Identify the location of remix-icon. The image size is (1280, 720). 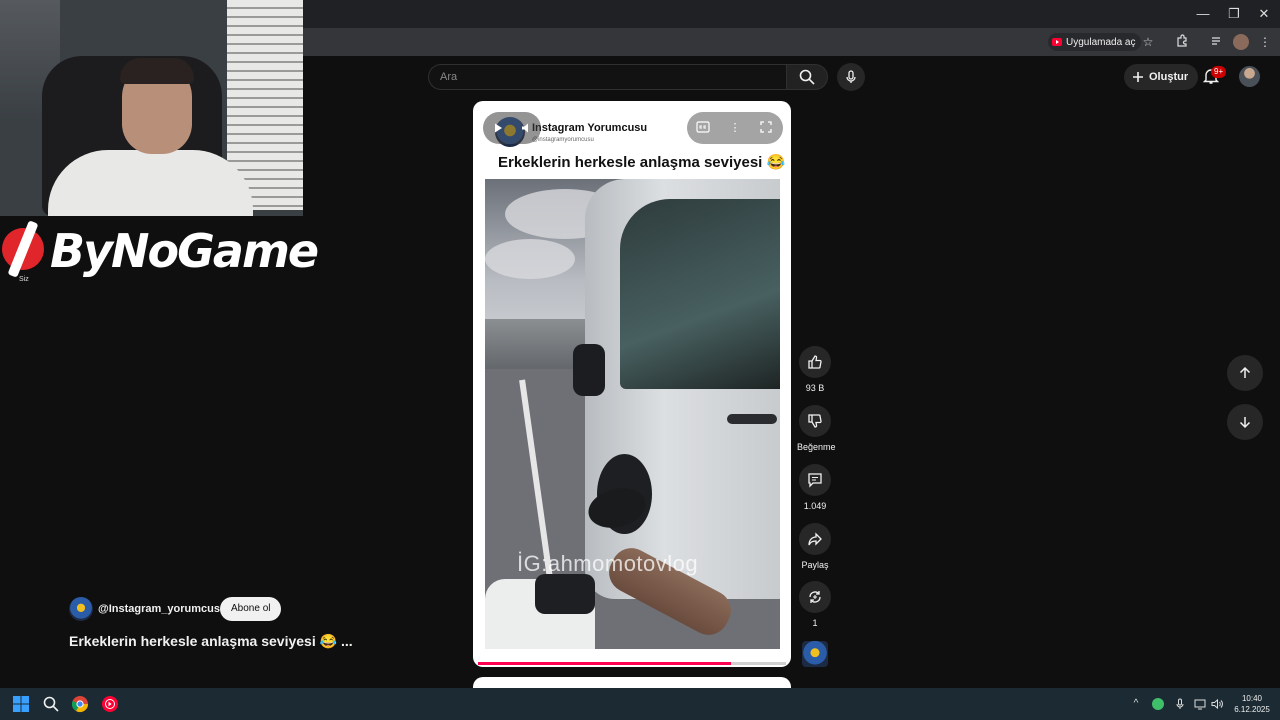
(815, 597).